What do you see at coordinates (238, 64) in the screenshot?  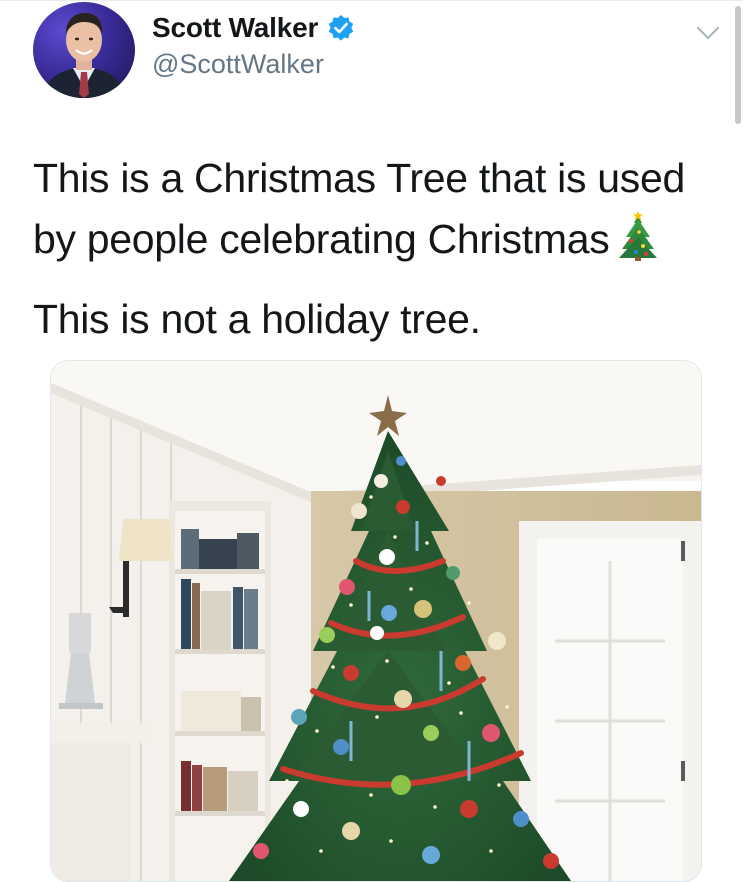 I see `author-handle: @ScottWalker` at bounding box center [238, 64].